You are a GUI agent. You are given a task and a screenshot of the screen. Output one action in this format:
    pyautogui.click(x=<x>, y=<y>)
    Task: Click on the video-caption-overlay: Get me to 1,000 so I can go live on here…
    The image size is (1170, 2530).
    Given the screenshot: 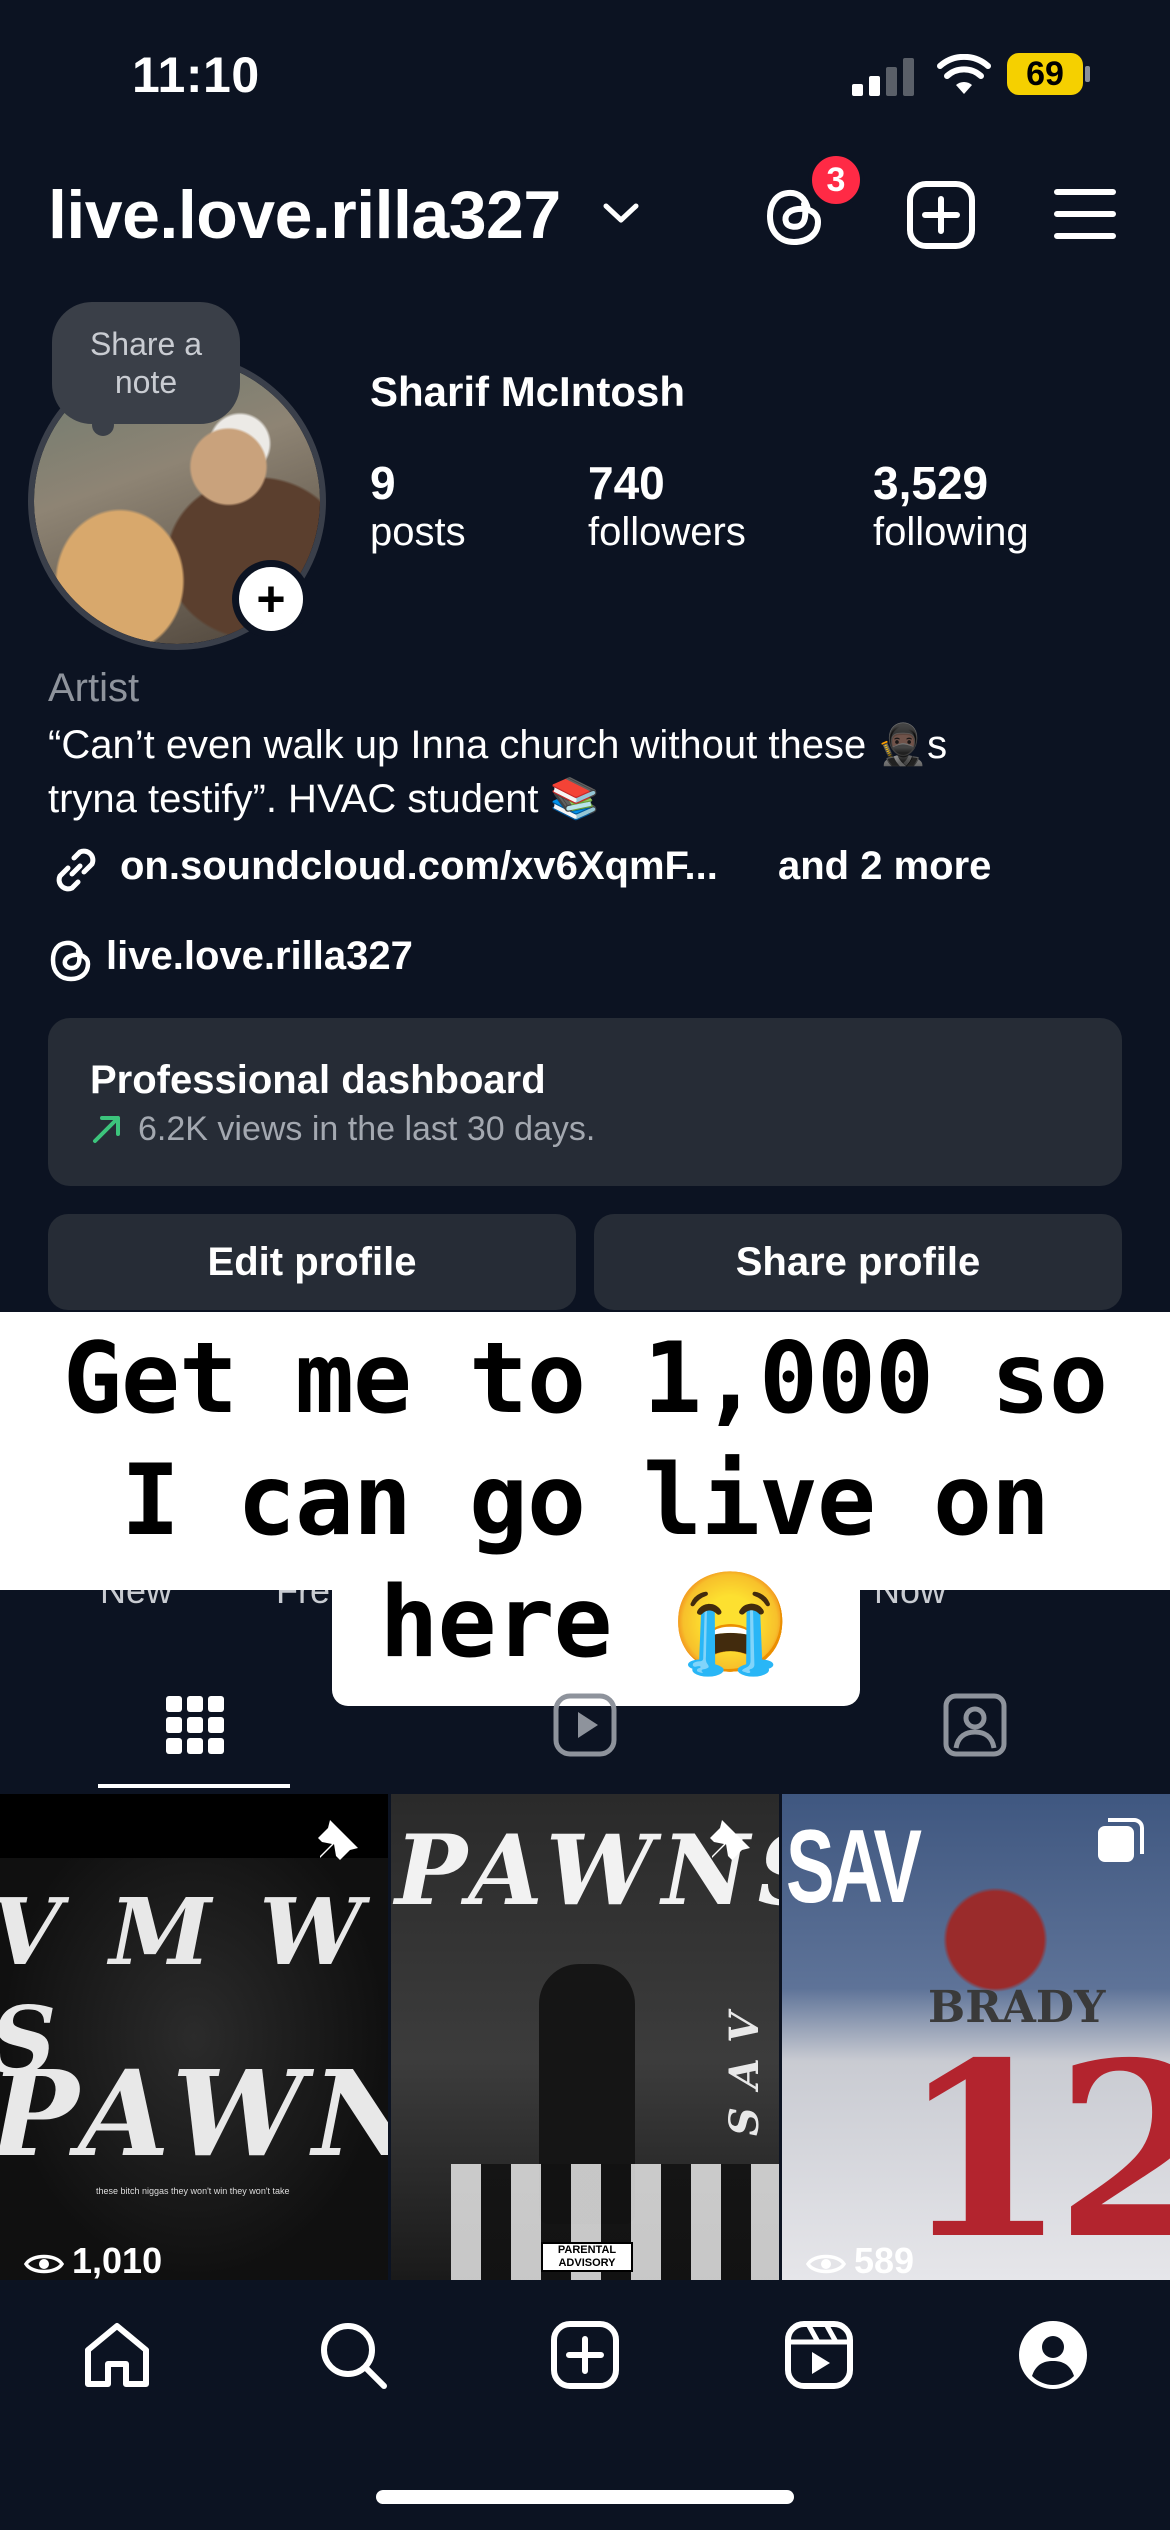 What is the action you would take?
    pyautogui.click(x=585, y=1501)
    